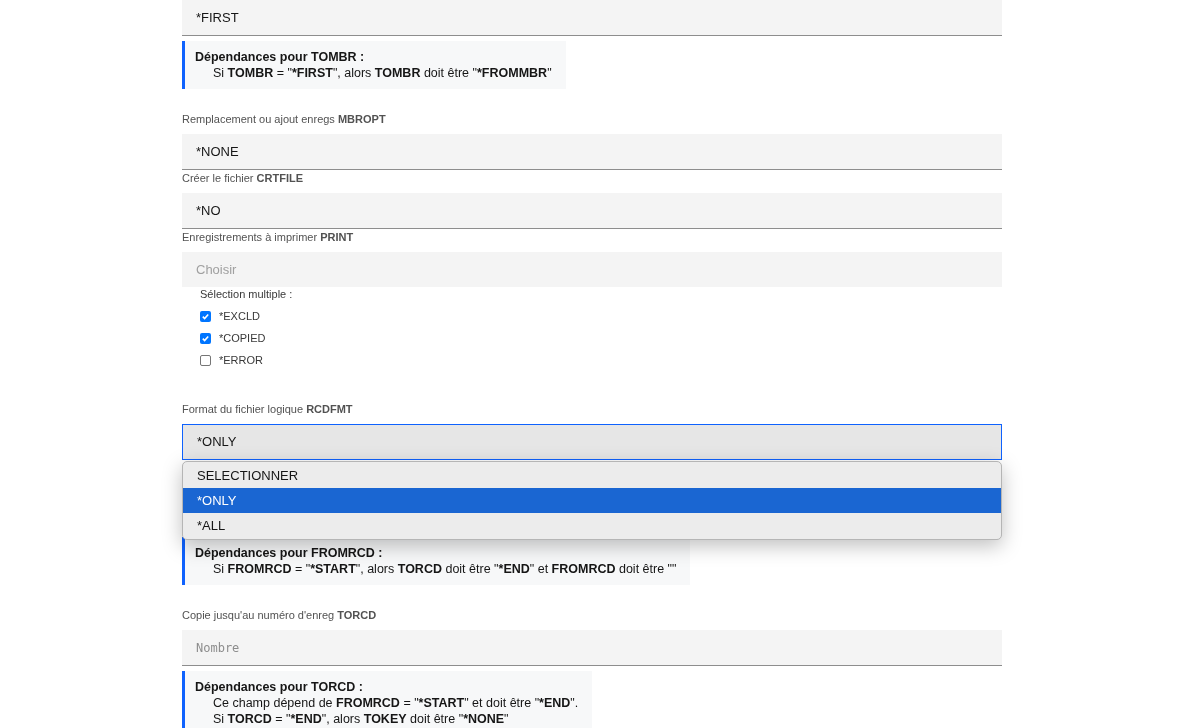 The width and height of the screenshot is (1190, 728). I want to click on dropdown-option: *ALL, so click(592, 525).